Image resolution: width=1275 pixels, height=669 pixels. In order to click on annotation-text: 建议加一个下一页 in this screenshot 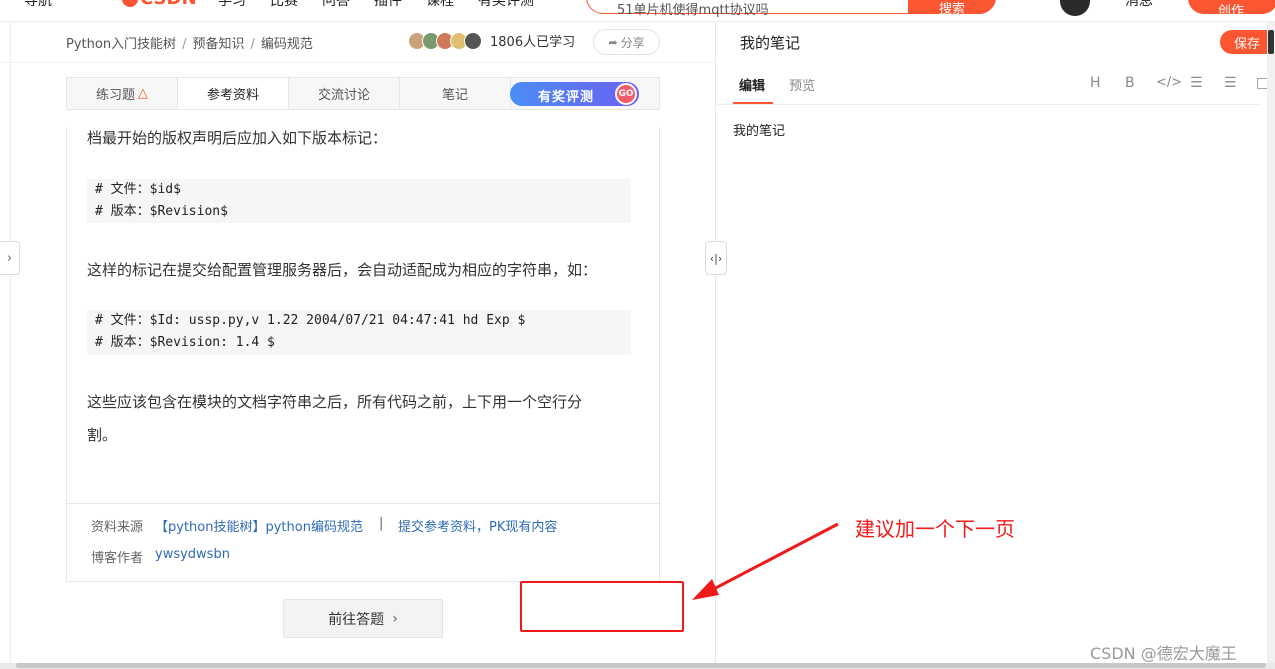, I will do `click(935, 529)`.